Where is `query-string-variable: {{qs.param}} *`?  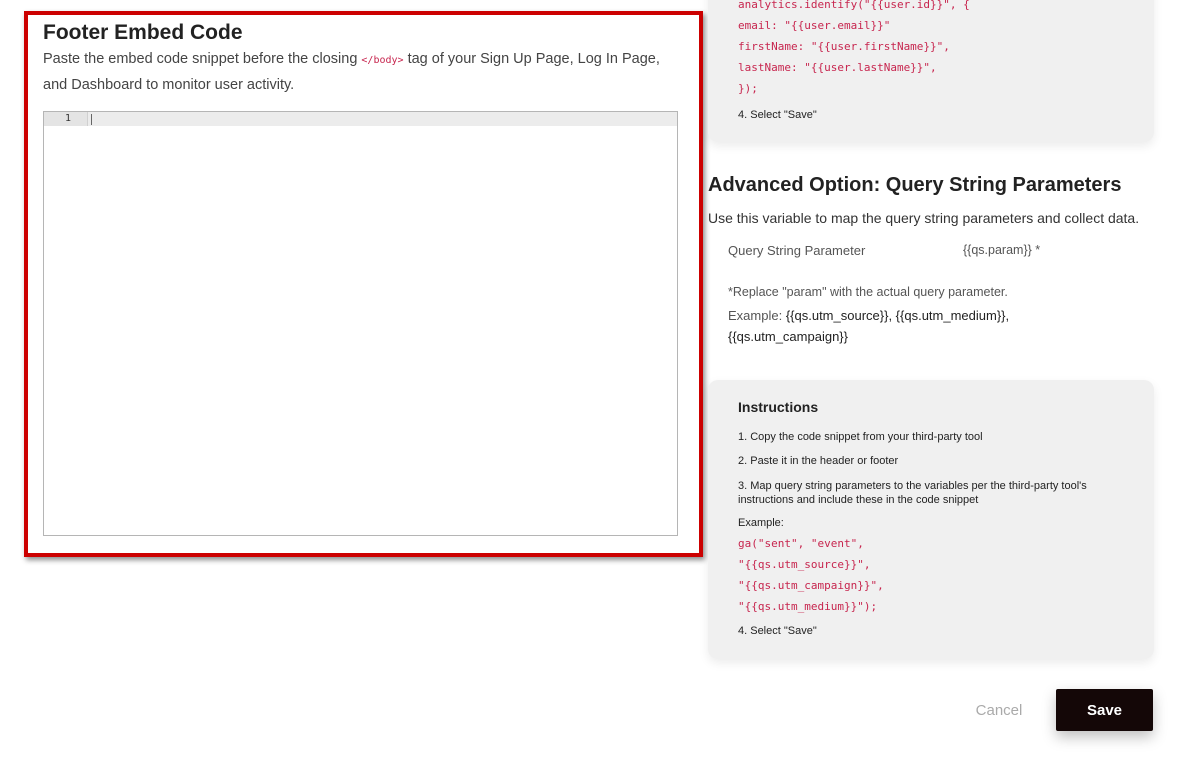 query-string-variable: {{qs.param}} * is located at coordinates (1002, 250).